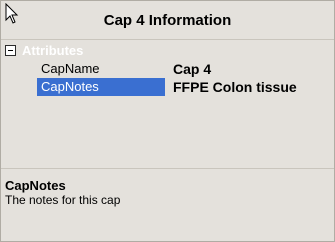 This screenshot has width=335, height=242. I want to click on help-description: The notes for this cap, so click(63, 200).